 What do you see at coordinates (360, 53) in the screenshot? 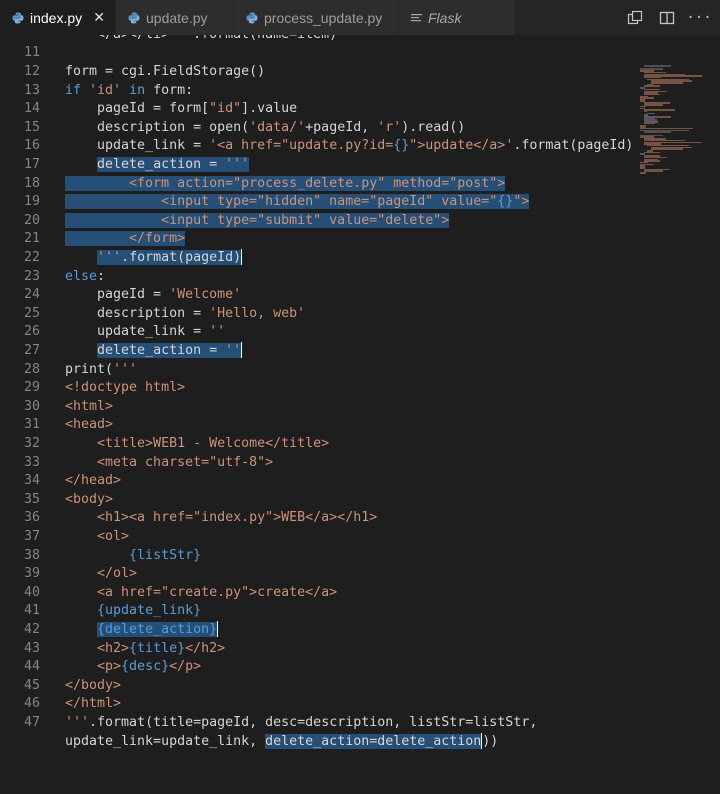
I see `code-line: 11` at bounding box center [360, 53].